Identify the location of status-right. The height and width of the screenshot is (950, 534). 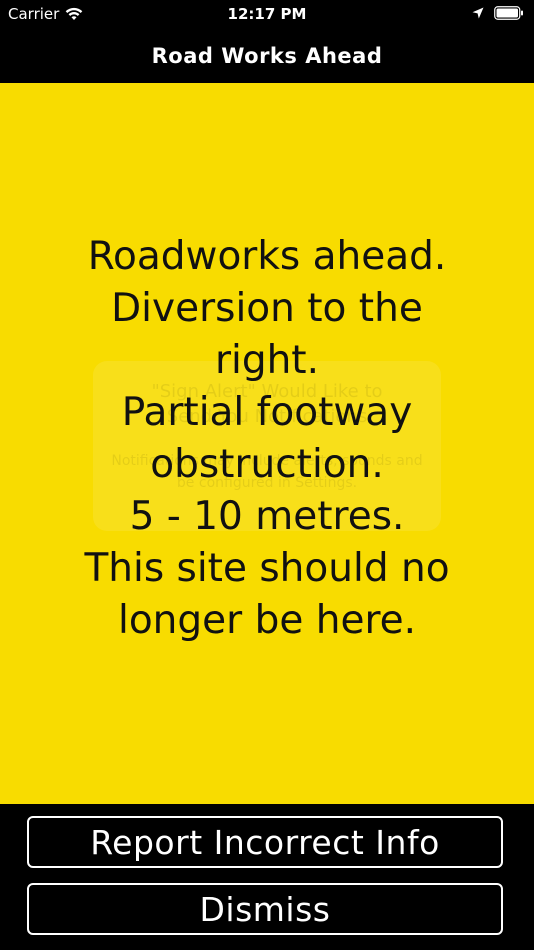
(498, 13).